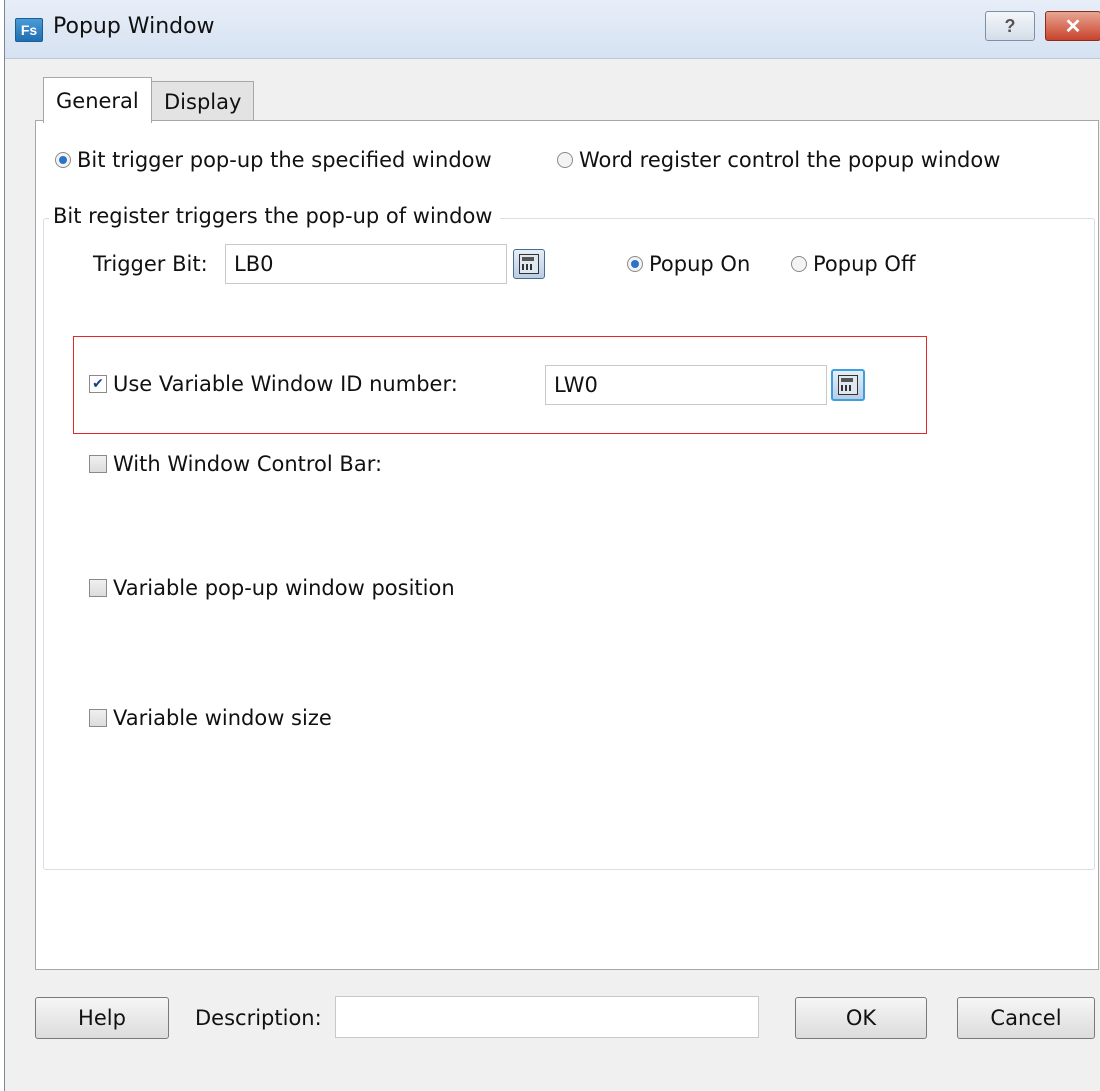 This screenshot has width=1100, height=1091. Describe the element at coordinates (284, 160) in the screenshot. I see `mode-bit-trigger-label: Bit trigger pop-up the specified window` at that location.